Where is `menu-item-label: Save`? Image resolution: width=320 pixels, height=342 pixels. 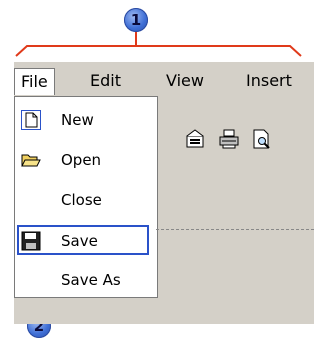
menu-item-label: Save is located at coordinates (79, 241).